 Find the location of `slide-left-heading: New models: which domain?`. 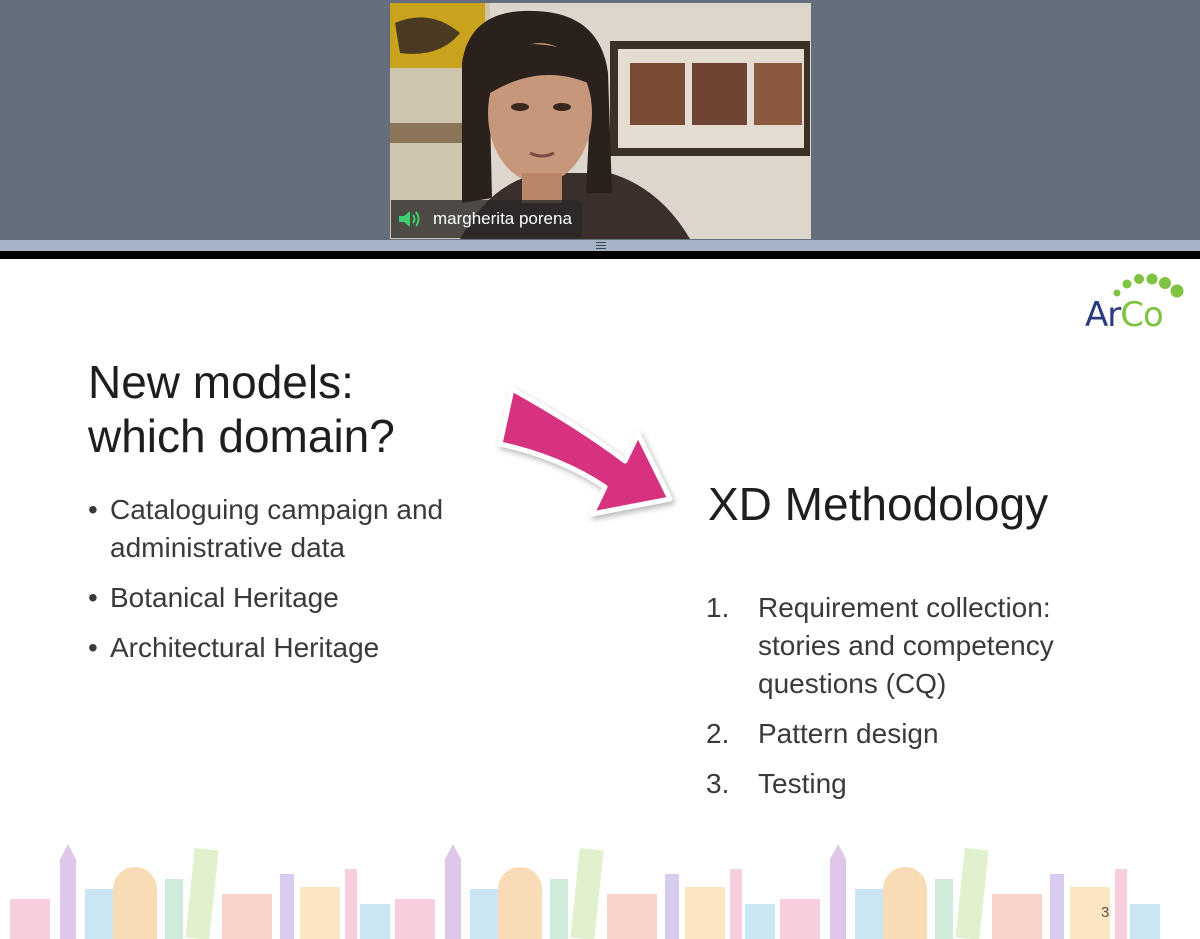

slide-left-heading: New models: which domain? is located at coordinates (288, 409).